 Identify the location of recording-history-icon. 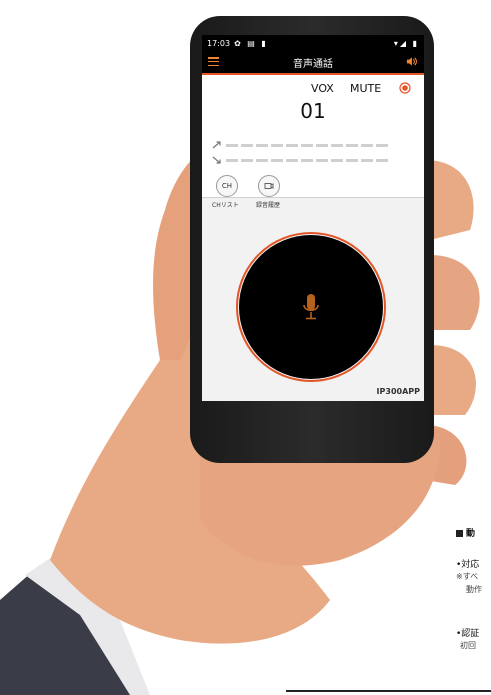
(269, 186).